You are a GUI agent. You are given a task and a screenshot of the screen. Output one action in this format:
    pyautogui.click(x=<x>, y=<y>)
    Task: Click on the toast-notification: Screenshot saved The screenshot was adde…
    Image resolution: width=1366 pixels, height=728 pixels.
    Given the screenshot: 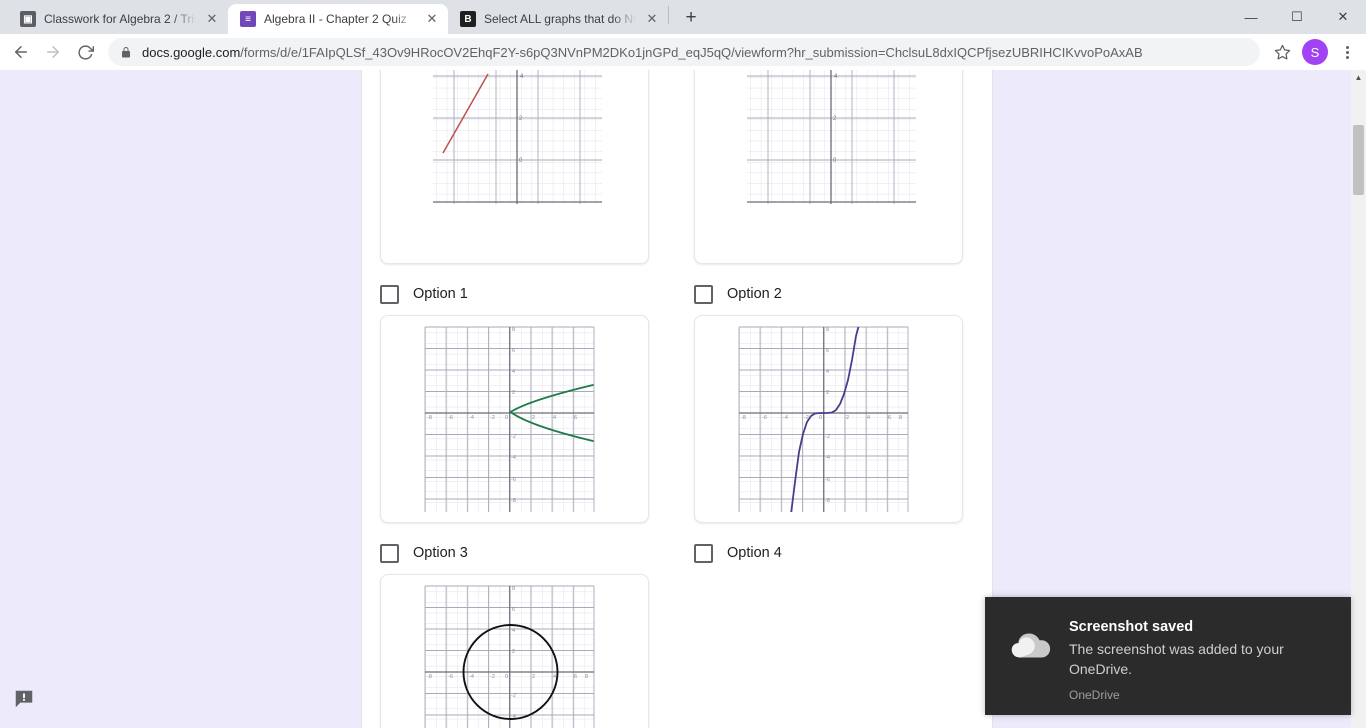 What is the action you would take?
    pyautogui.click(x=1168, y=656)
    